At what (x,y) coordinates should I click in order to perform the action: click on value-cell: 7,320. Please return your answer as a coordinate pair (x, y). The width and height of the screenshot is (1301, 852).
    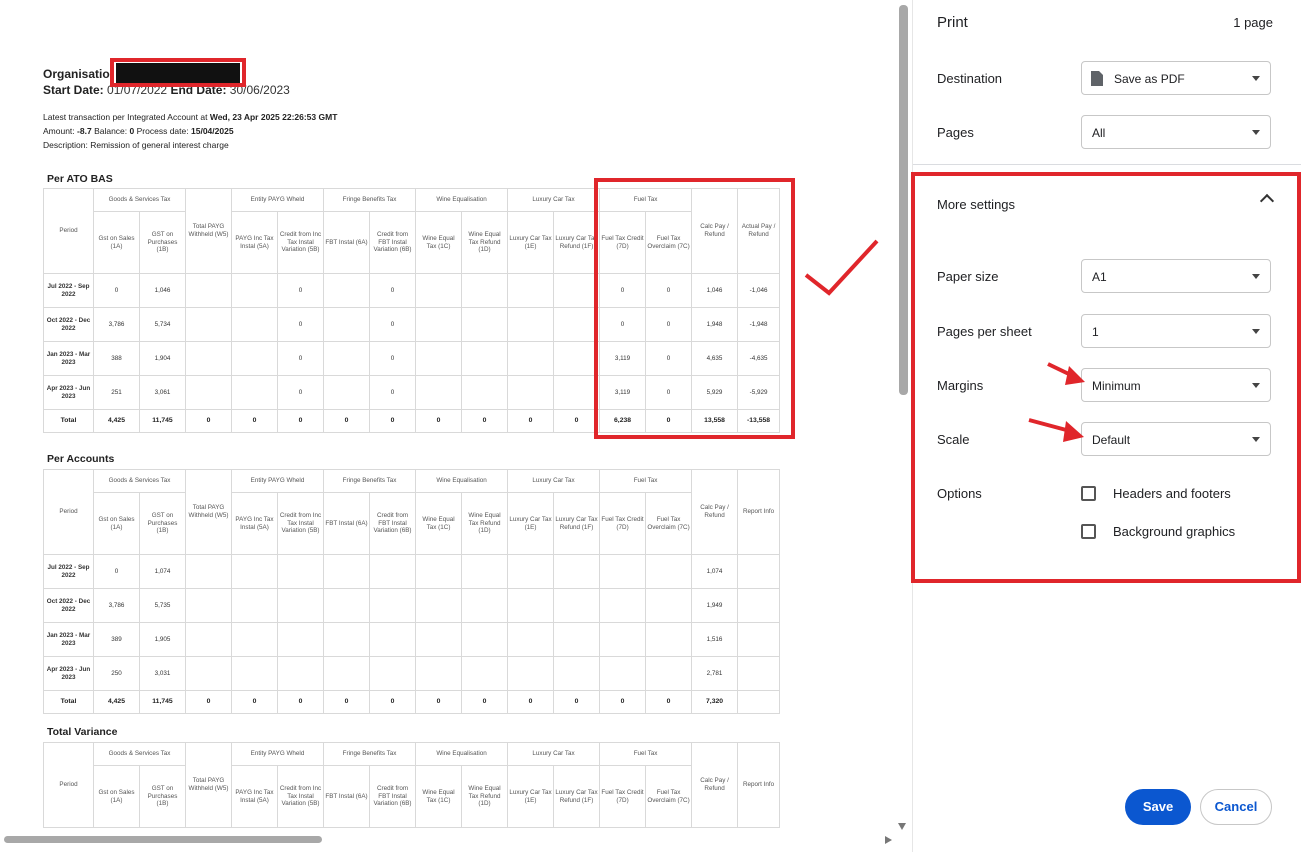
    Looking at the image, I should click on (715, 702).